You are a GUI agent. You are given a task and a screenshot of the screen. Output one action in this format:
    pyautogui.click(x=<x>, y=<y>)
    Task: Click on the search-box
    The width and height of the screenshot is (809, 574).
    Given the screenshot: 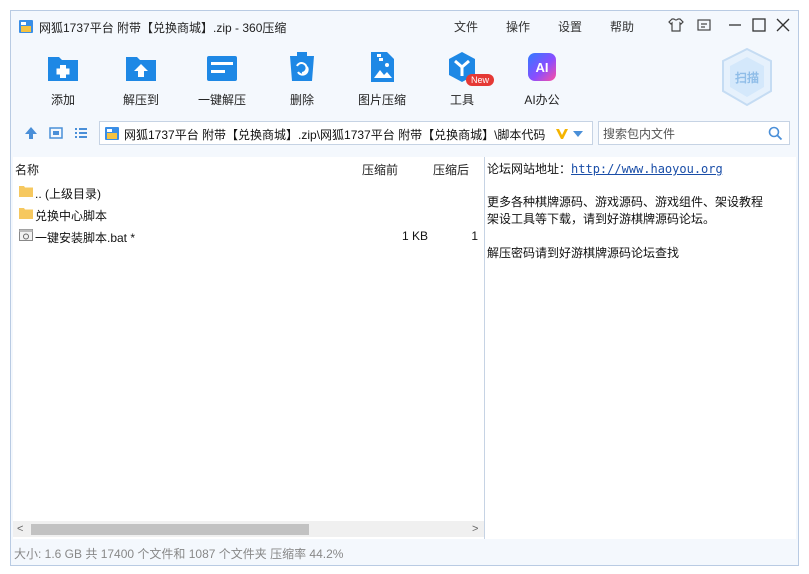 What is the action you would take?
    pyautogui.click(x=694, y=133)
    